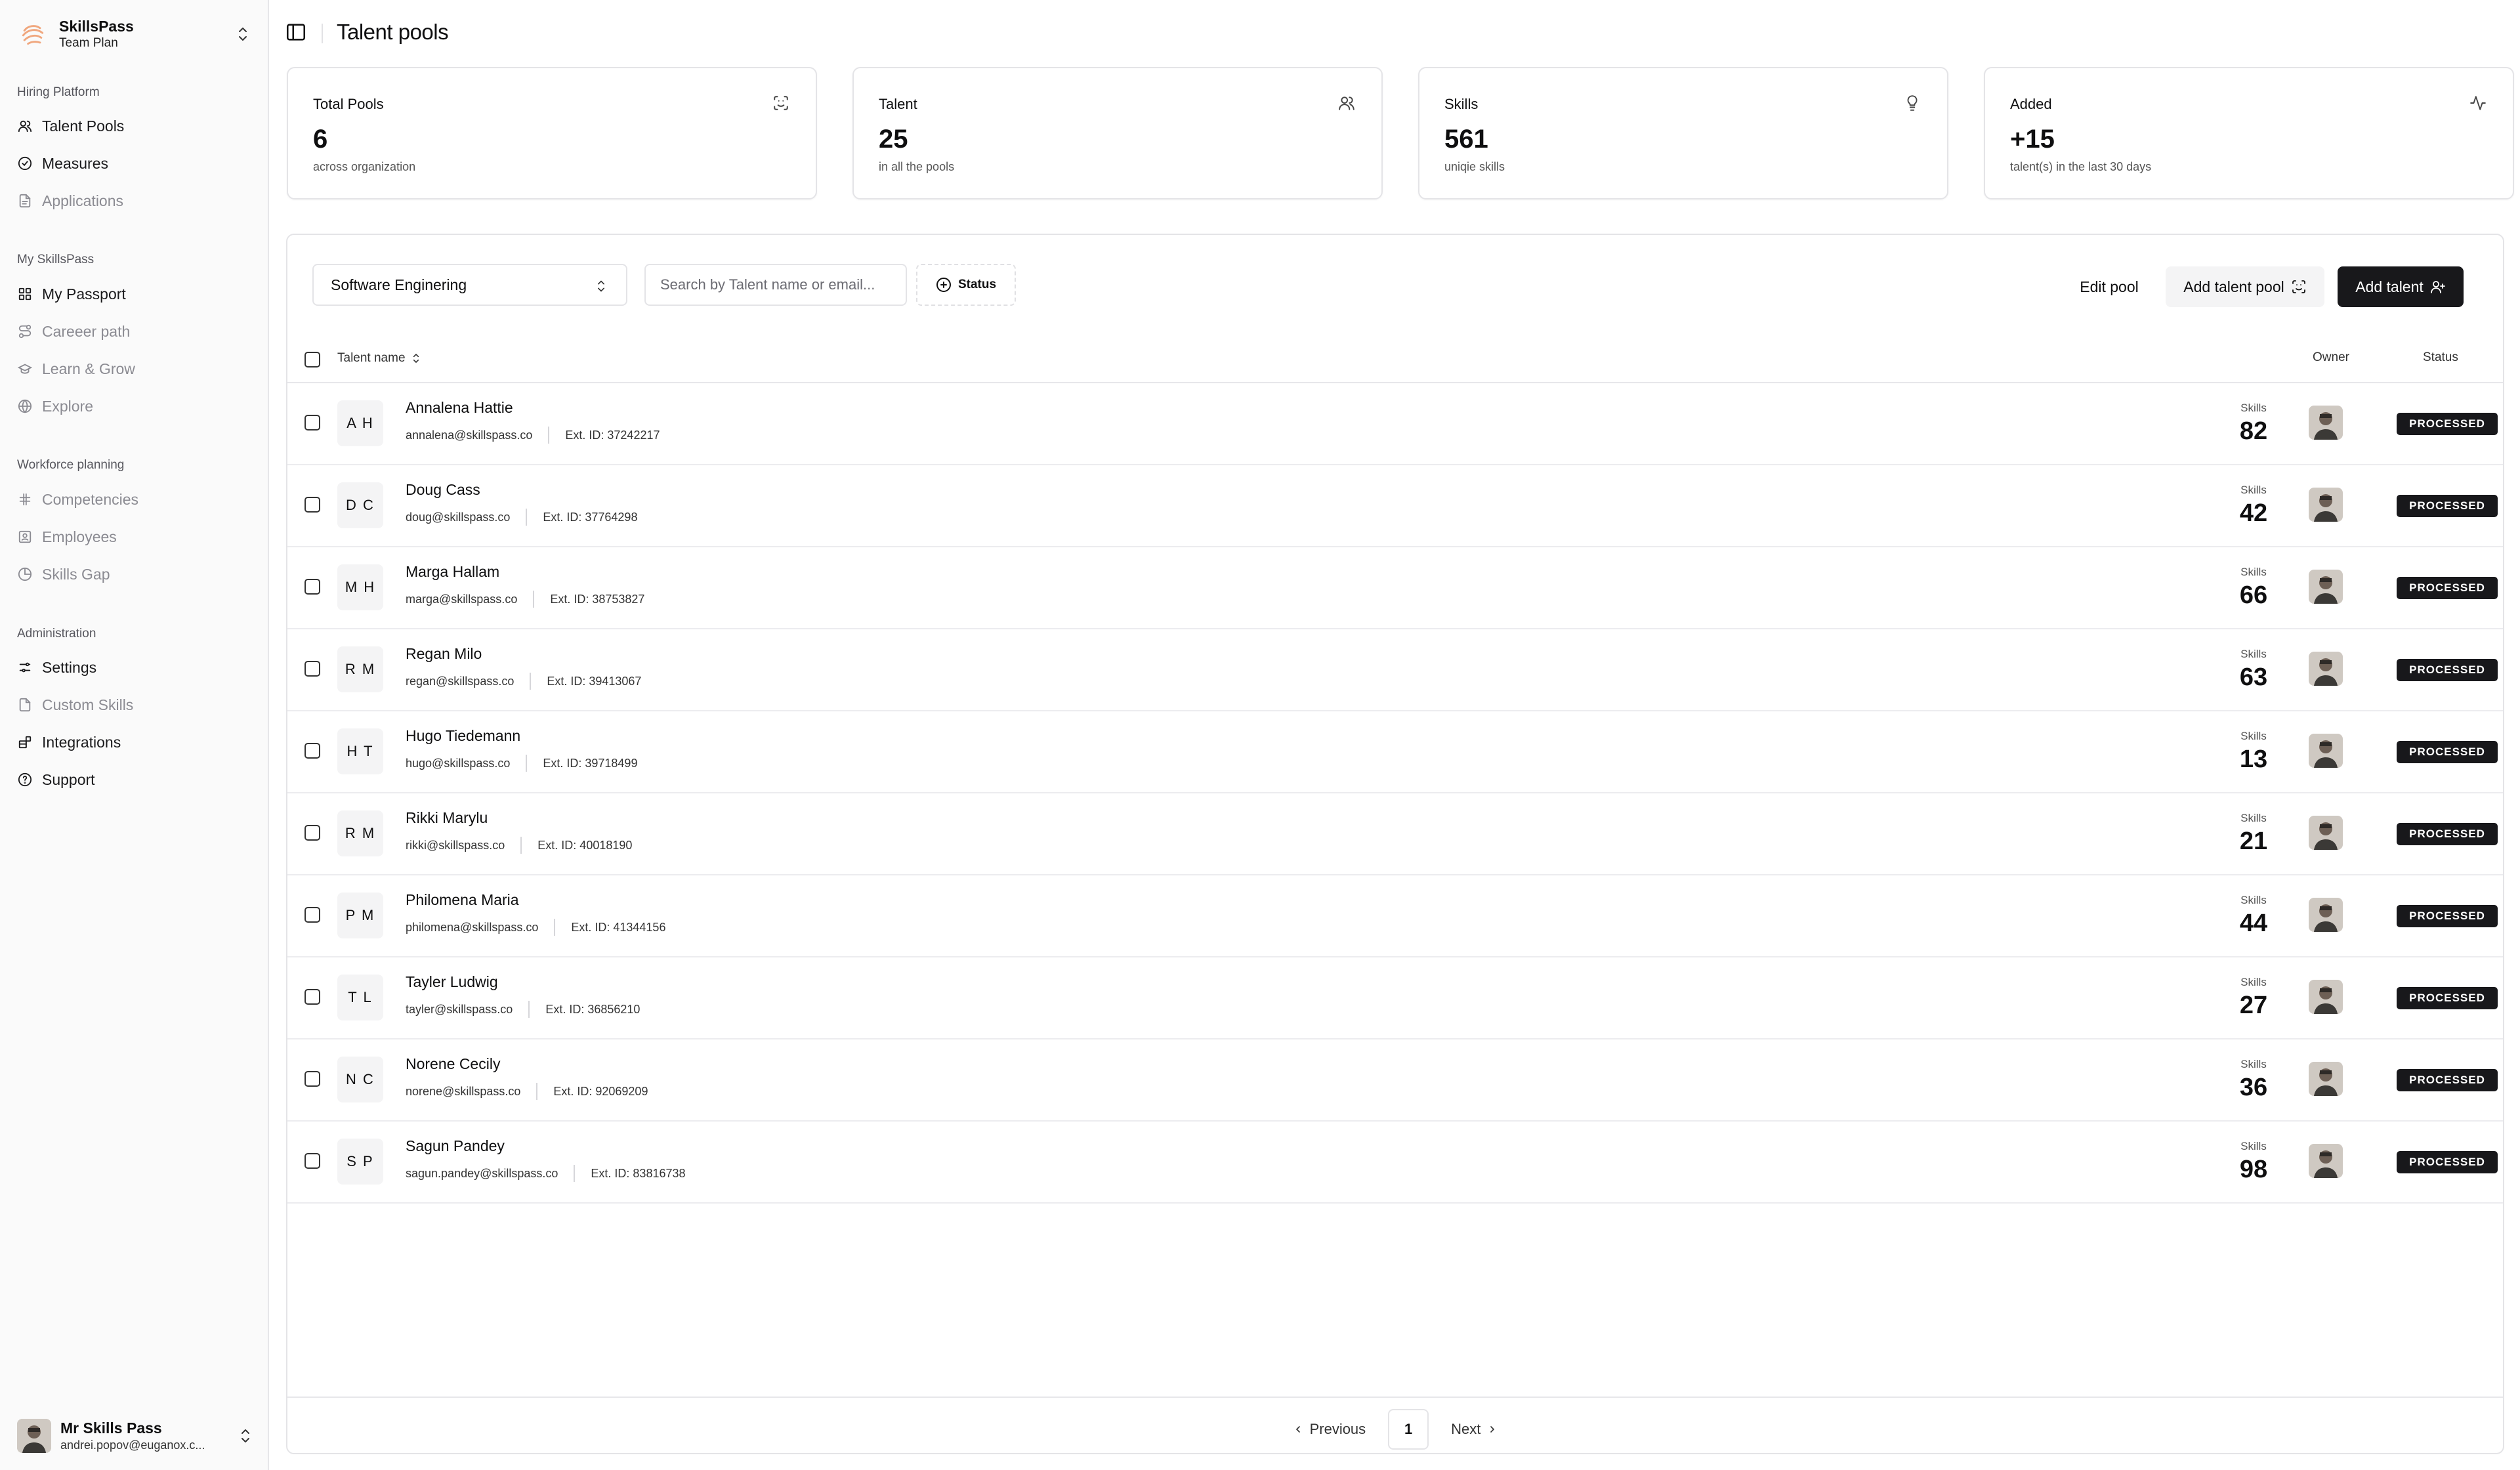 The width and height of the screenshot is (2520, 1470). Describe the element at coordinates (521, 763) in the screenshot. I see `talent-meta: hugo@skillspass.co Ext. ID: 39718499` at that location.